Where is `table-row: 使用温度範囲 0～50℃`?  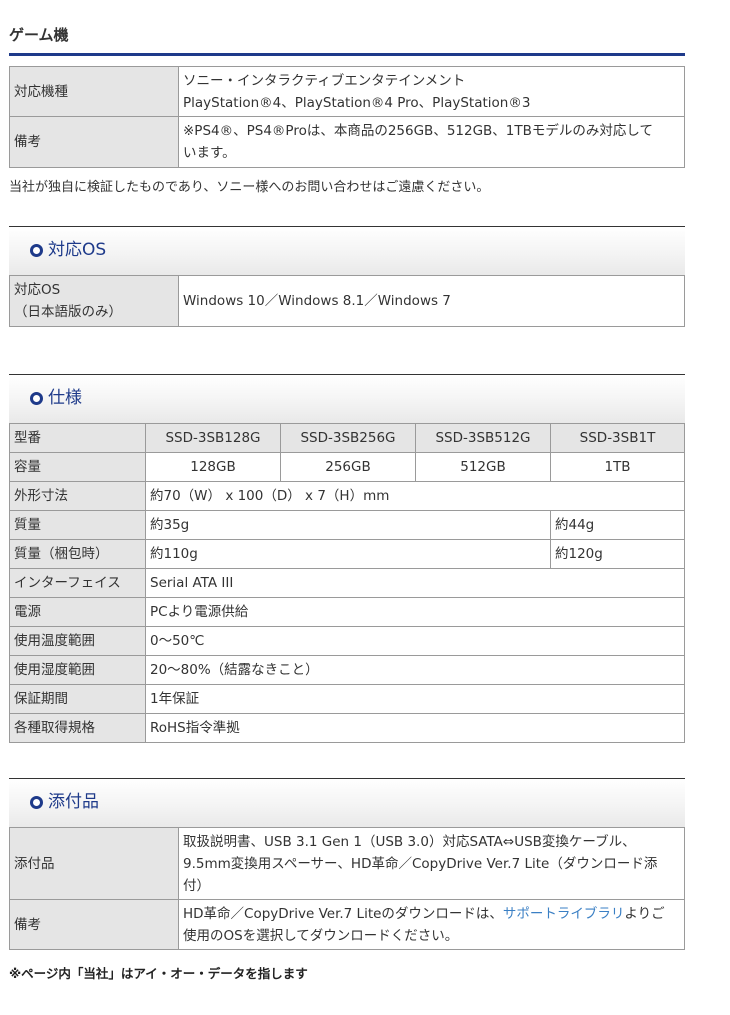
table-row: 使用温度範囲 0～50℃ is located at coordinates (347, 641).